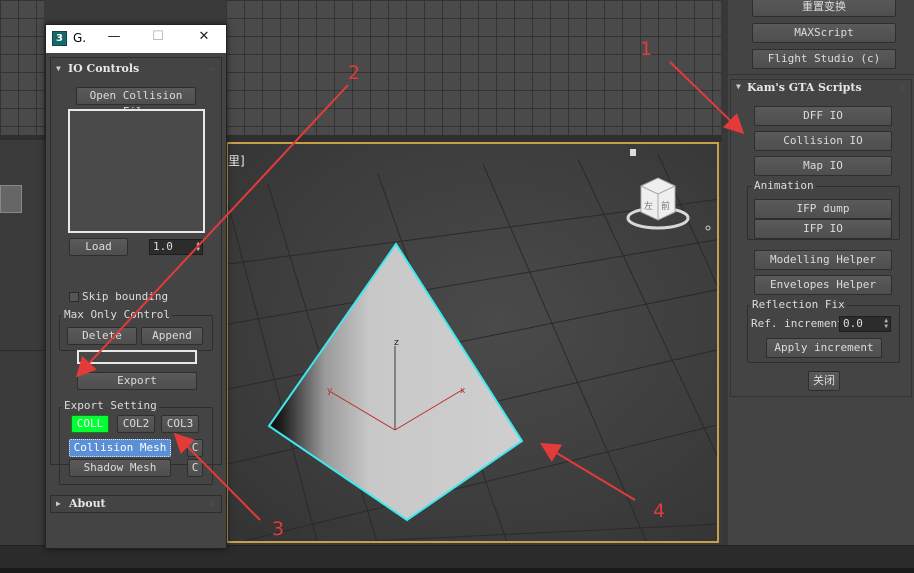  I want to click on viewcube-left-face: 左, so click(648, 206).